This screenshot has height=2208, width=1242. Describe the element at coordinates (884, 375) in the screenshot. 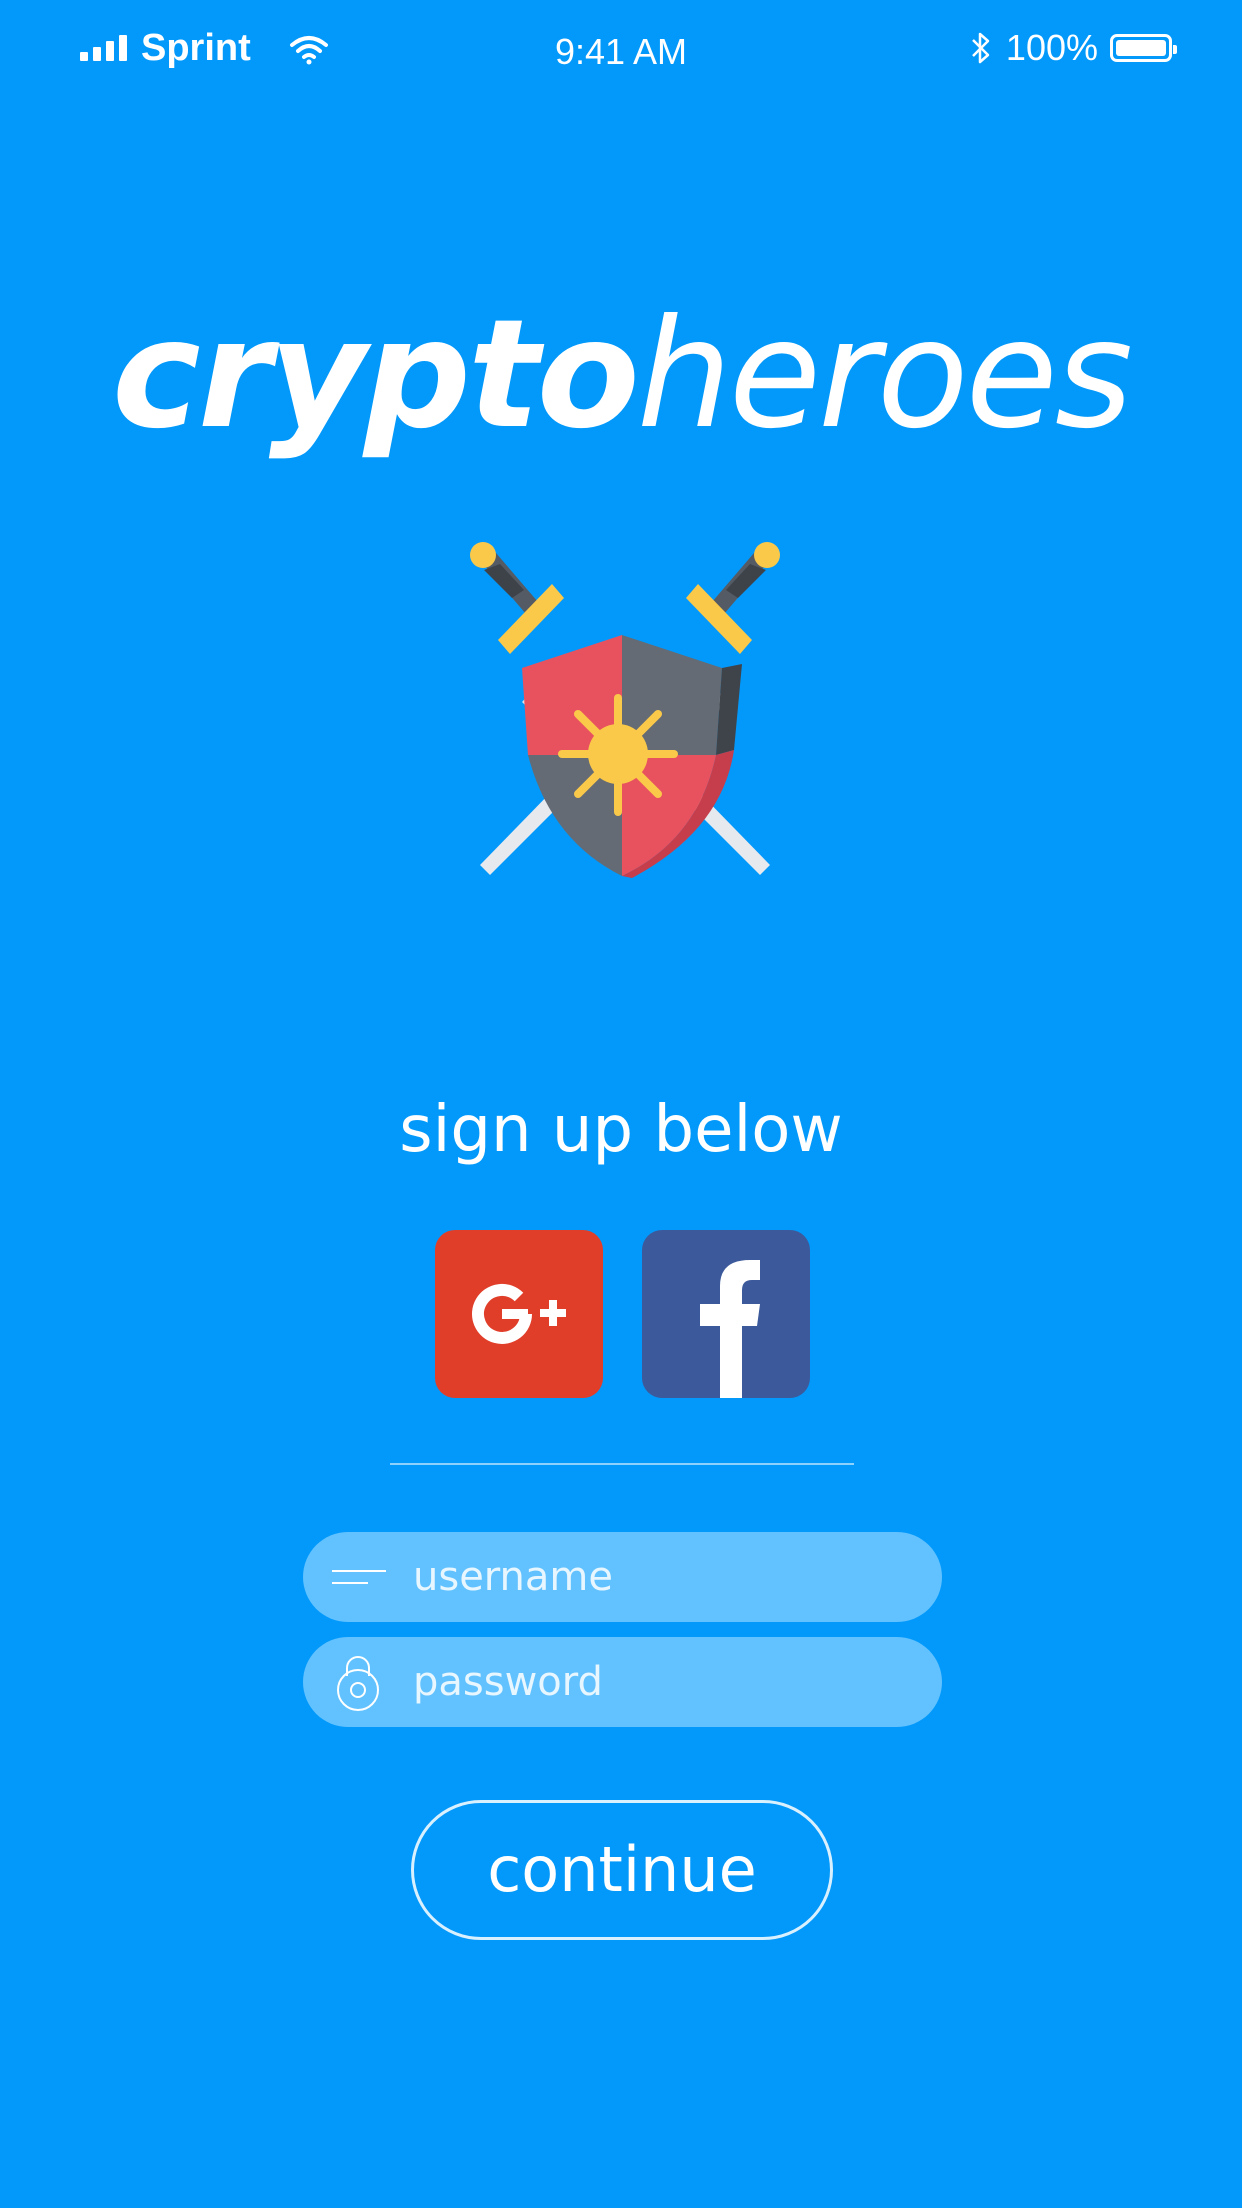

I see `logo-heroes: heroes` at that location.